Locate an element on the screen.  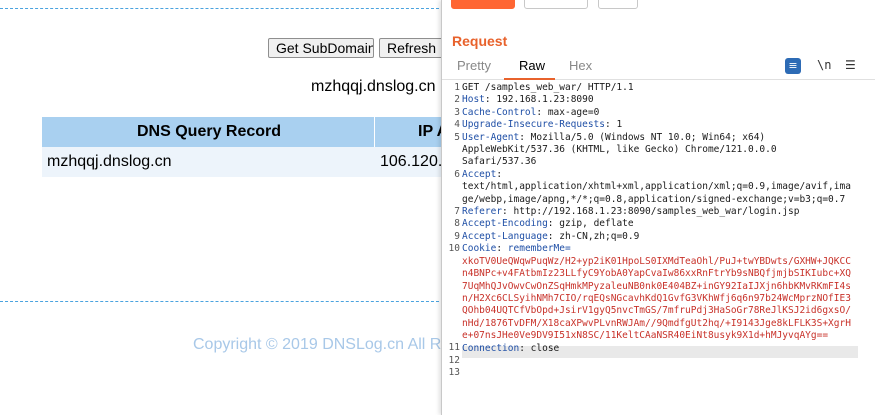
line-number: 9 is located at coordinates (457, 236).